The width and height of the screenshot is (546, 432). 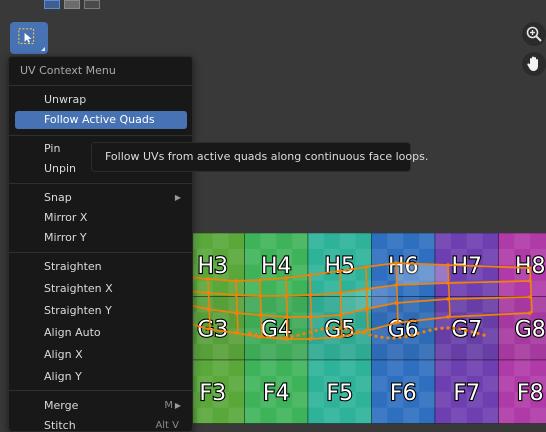 I want to click on select-mode-extend-button, so click(x=72, y=4).